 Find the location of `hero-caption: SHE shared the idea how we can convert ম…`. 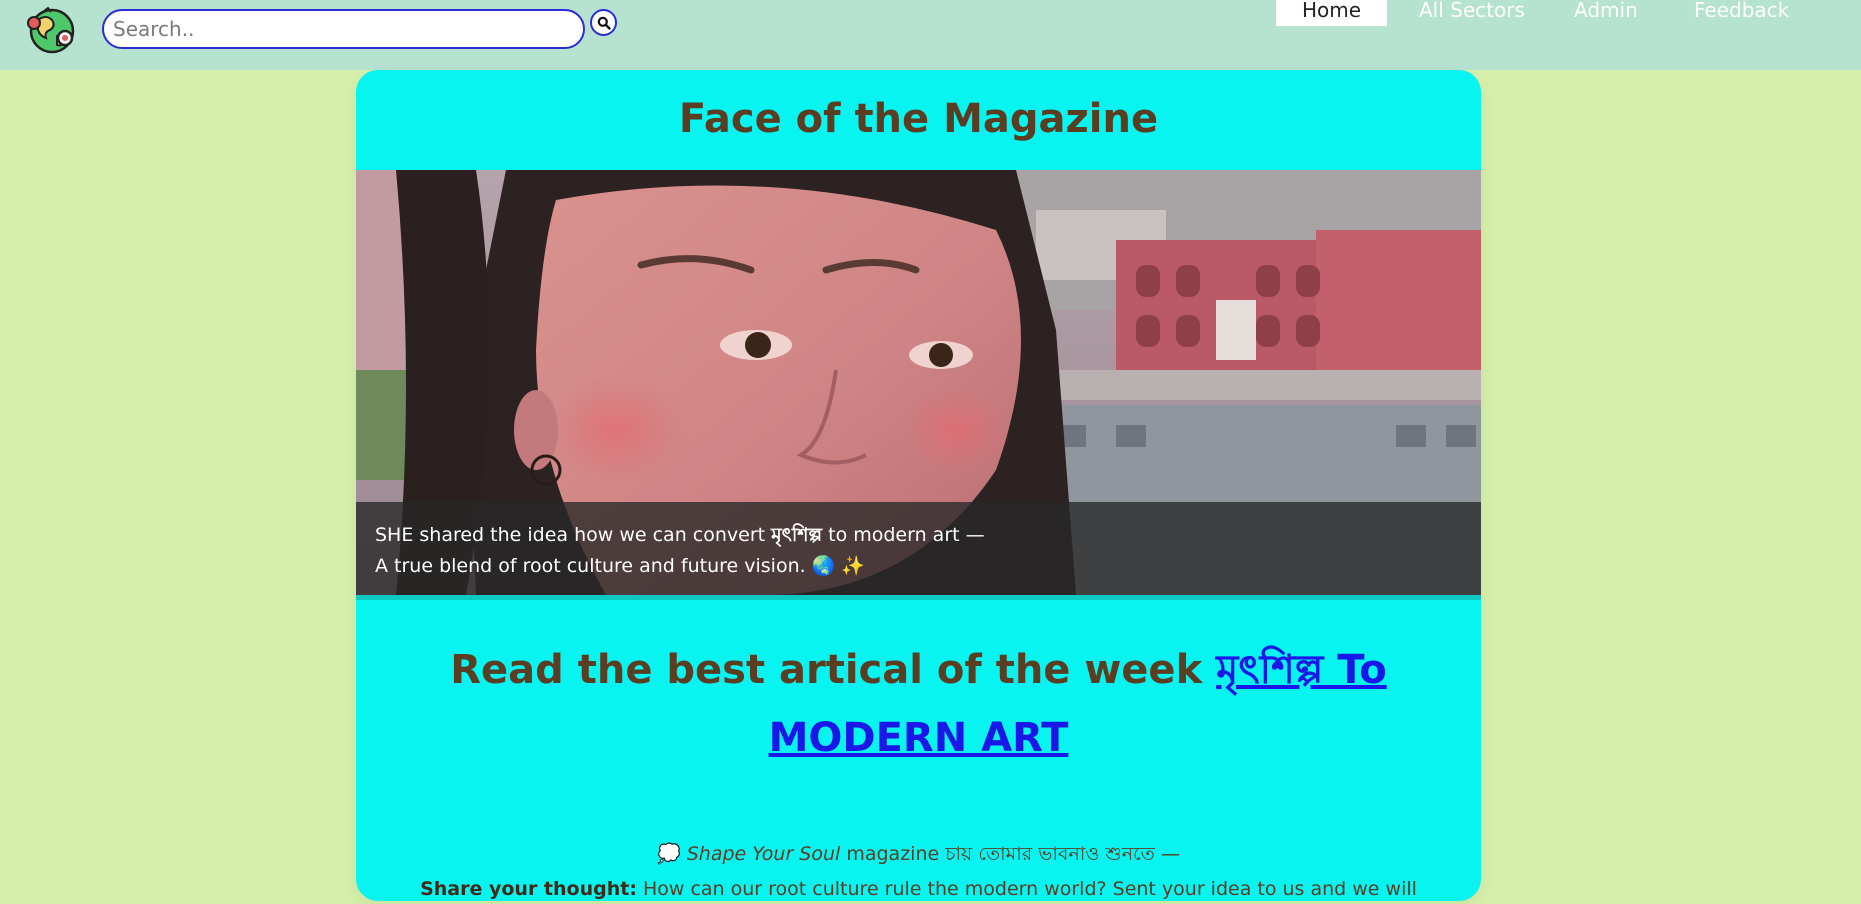

hero-caption: SHE shared the idea how we can convert ম… is located at coordinates (918, 548).